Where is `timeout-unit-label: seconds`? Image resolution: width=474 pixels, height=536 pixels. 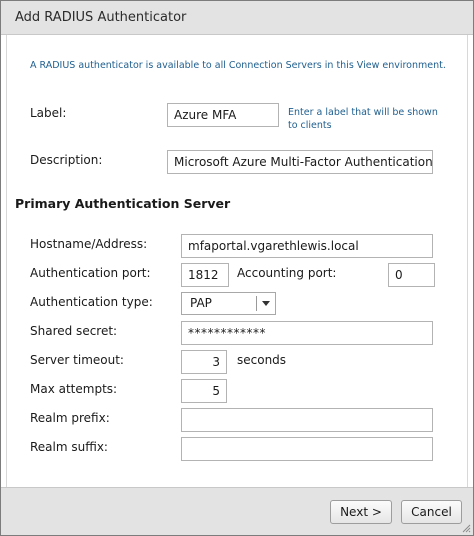 timeout-unit-label: seconds is located at coordinates (262, 360).